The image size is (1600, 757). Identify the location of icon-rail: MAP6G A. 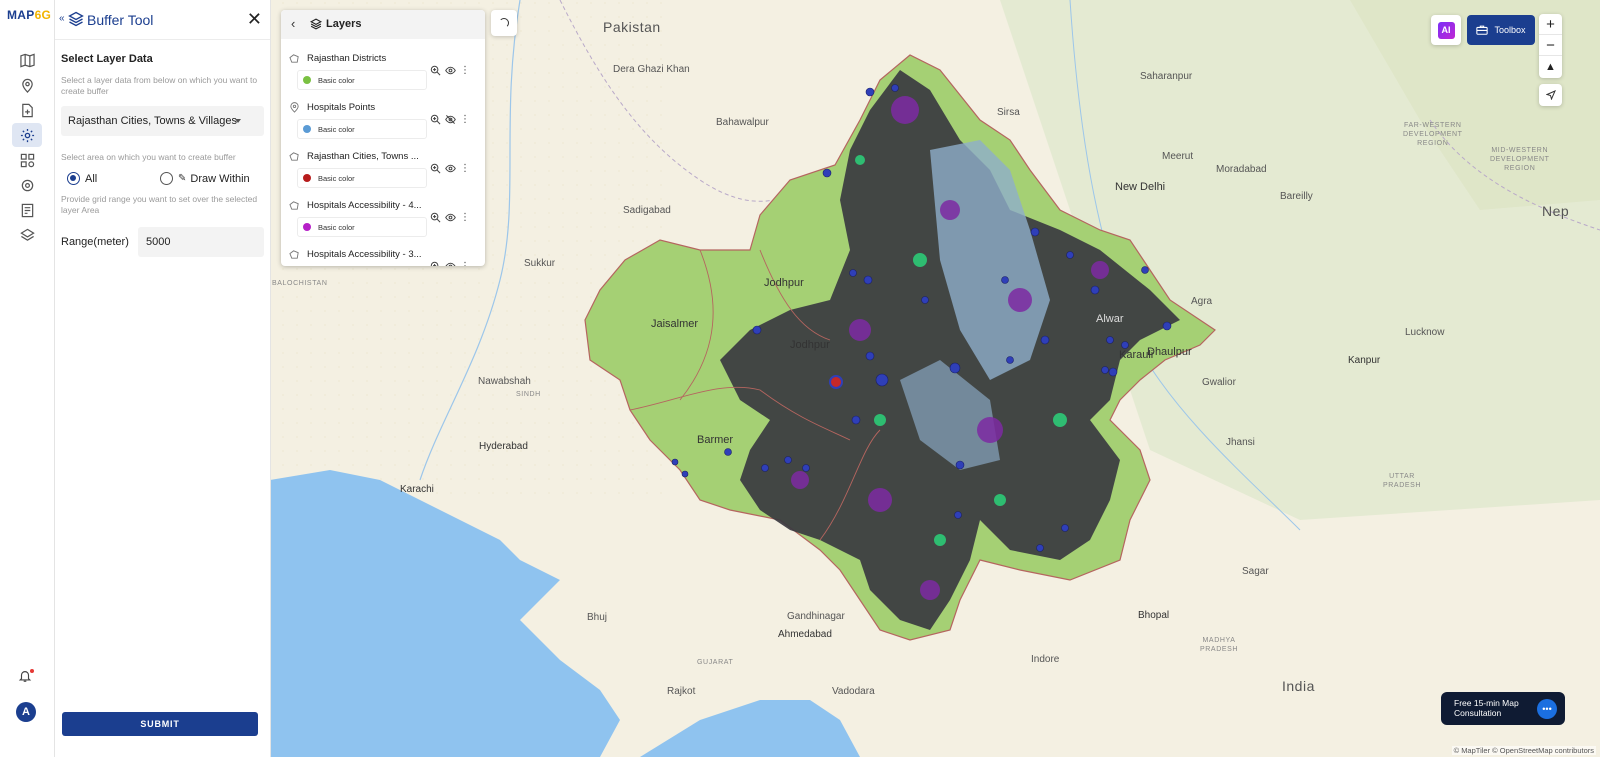
(27, 378).